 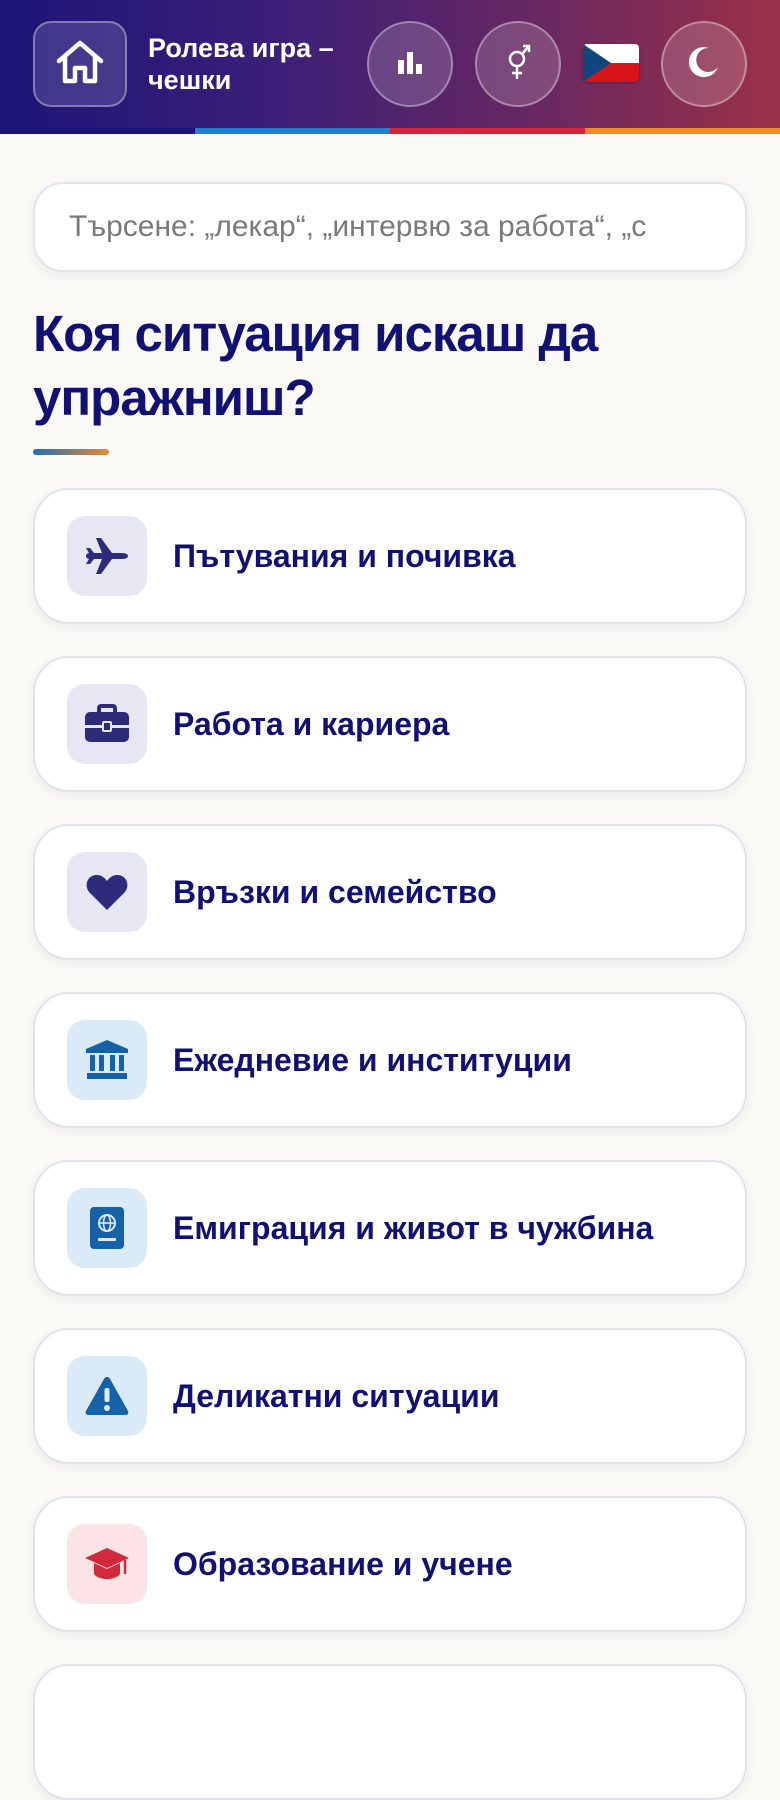 I want to click on theme-toggle-button, so click(x=704, y=64).